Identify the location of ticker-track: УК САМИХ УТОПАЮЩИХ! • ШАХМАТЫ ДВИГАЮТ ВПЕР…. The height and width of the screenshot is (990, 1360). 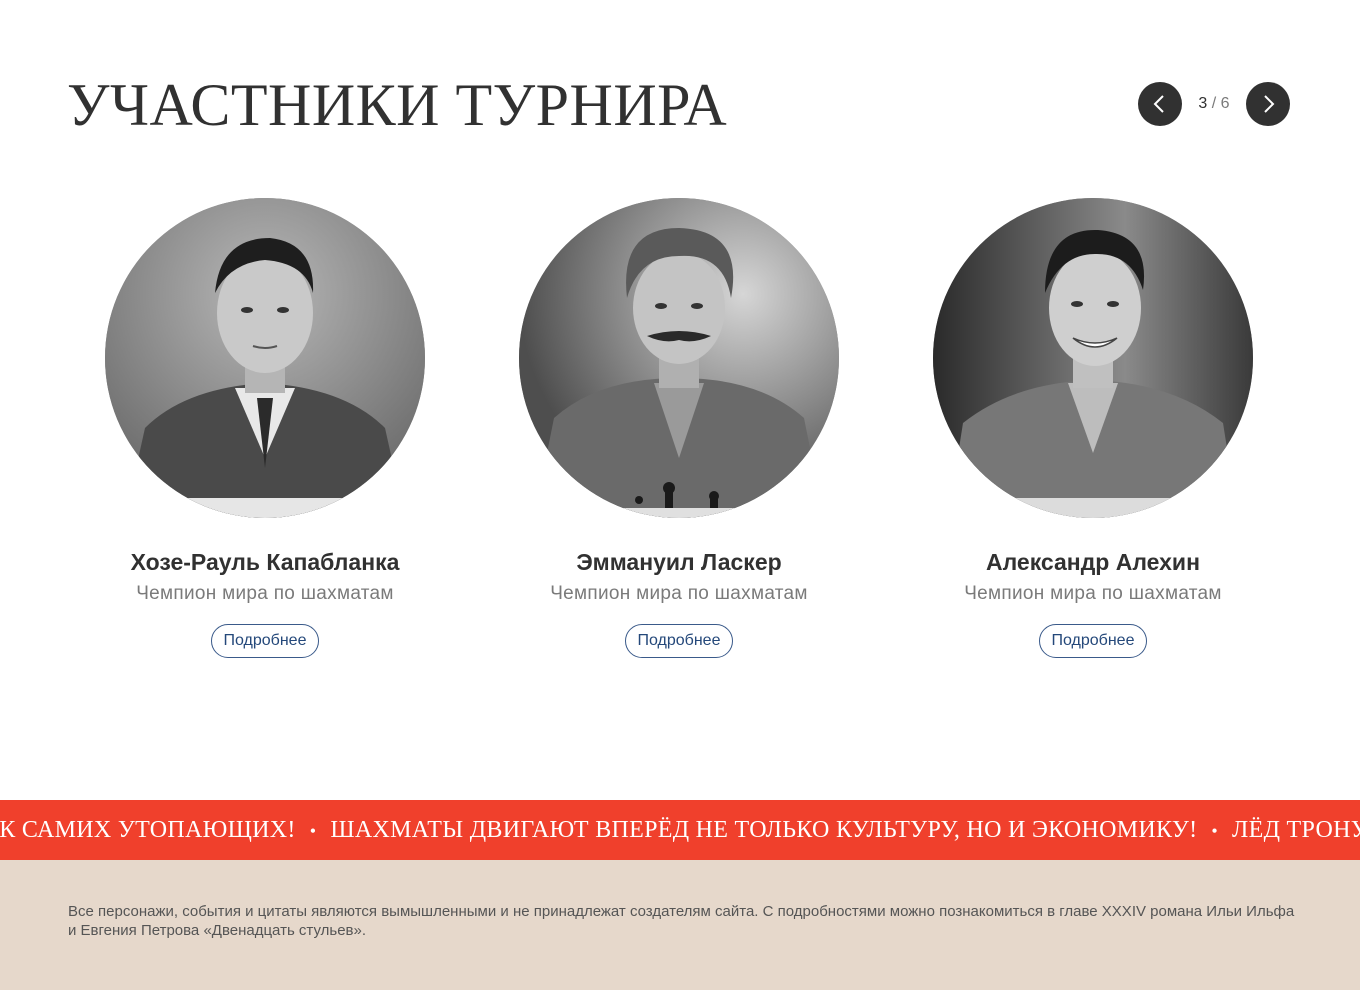
(680, 830).